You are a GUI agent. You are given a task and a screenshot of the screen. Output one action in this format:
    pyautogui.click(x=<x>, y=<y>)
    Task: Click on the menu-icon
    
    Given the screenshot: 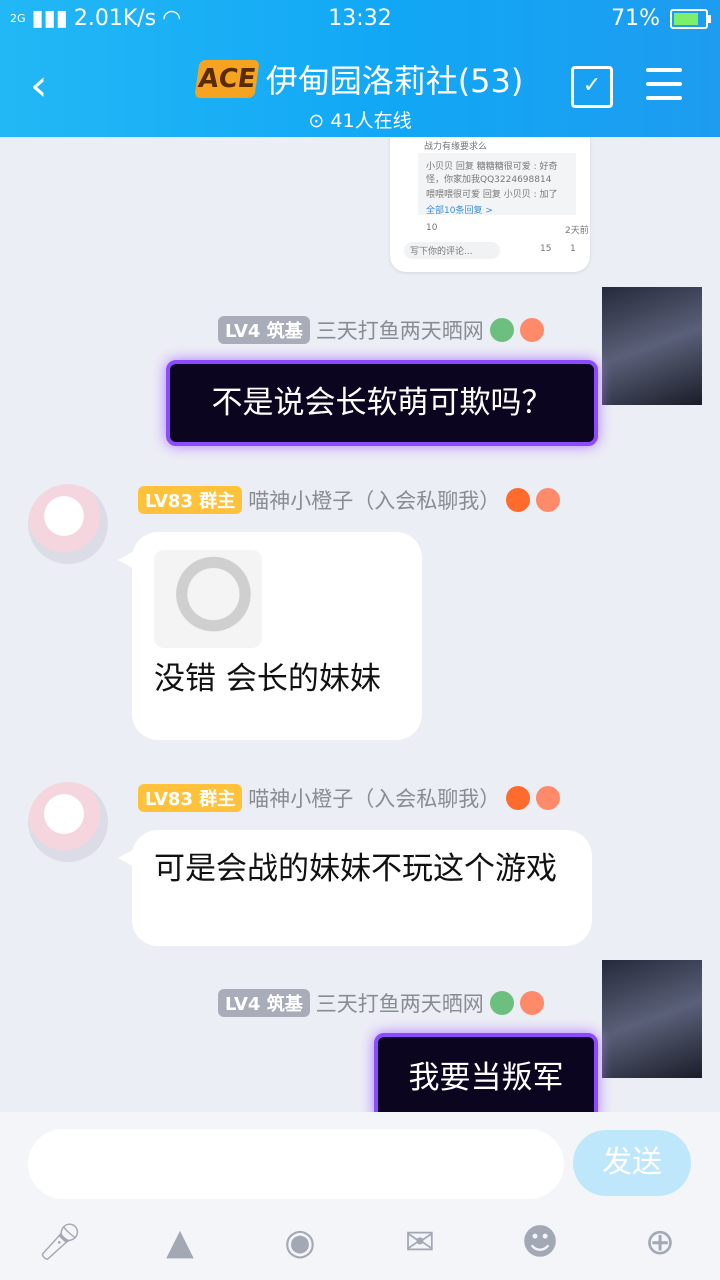 What is the action you would take?
    pyautogui.click(x=664, y=70)
    